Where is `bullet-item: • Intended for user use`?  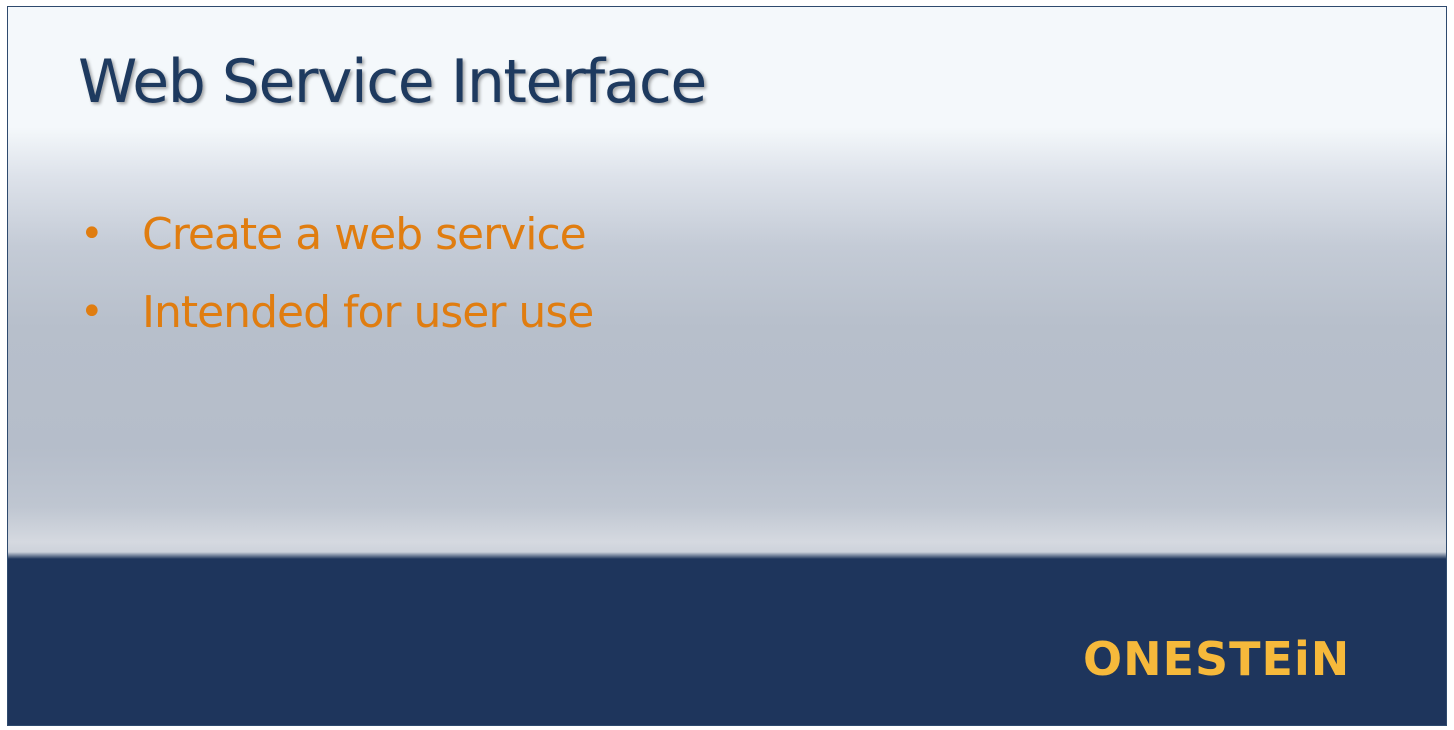 bullet-item: • Intended for user use is located at coordinates (337, 312).